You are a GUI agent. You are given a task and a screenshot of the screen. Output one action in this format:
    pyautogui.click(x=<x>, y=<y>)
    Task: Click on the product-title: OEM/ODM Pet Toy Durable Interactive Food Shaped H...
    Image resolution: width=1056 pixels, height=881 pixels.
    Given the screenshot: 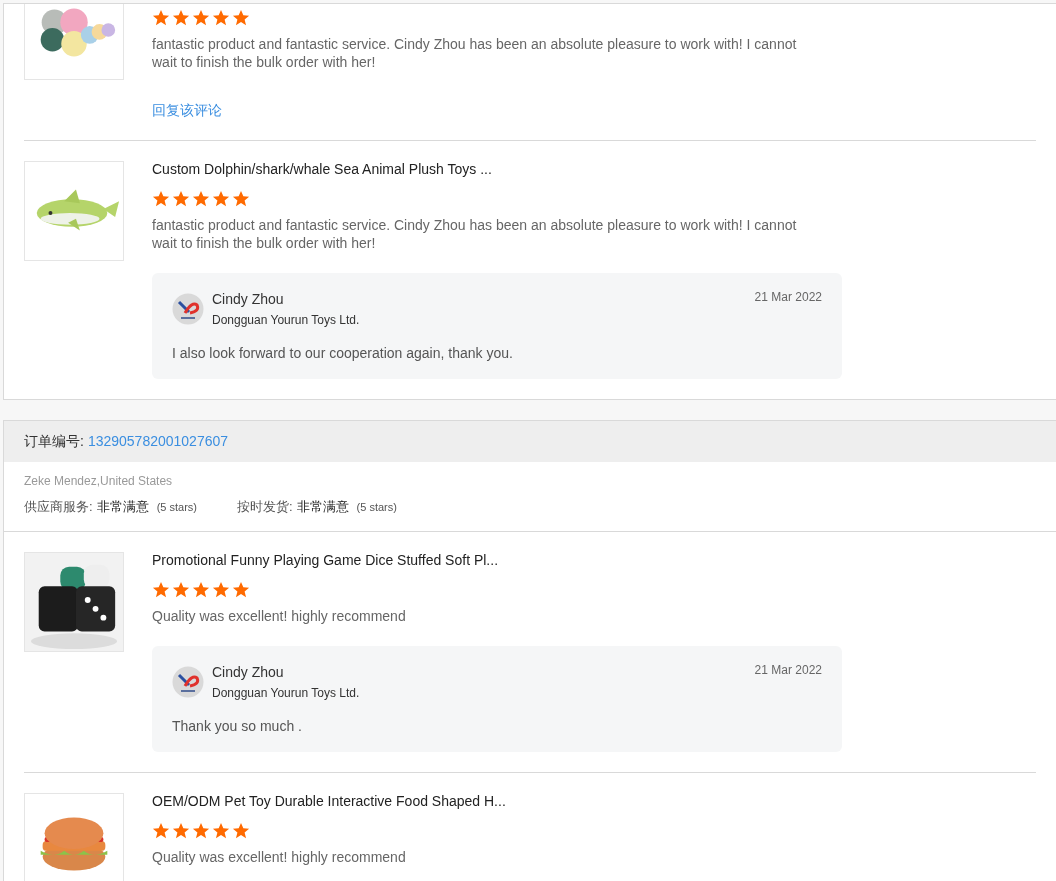 What is the action you would take?
    pyautogui.click(x=477, y=800)
    